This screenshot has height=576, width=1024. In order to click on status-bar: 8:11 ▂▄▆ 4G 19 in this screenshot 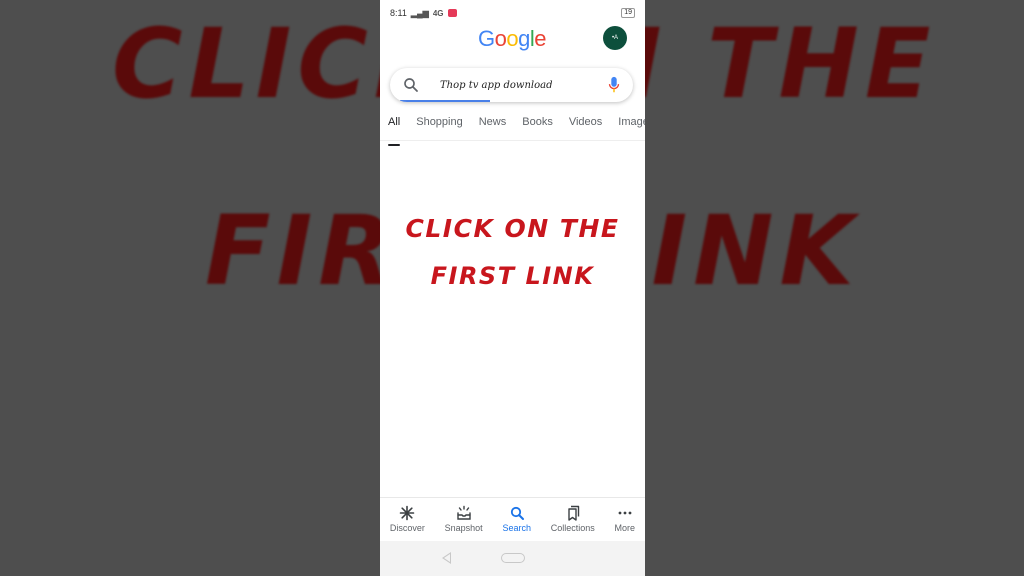, I will do `click(512, 13)`.